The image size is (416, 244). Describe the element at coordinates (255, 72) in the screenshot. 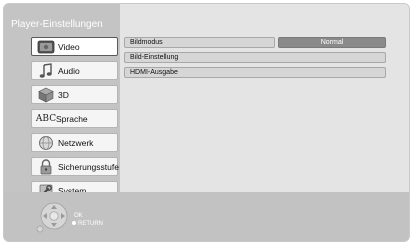

I see `setting-row-hdmi-ausgabe: HDMI-Ausgabe` at that location.